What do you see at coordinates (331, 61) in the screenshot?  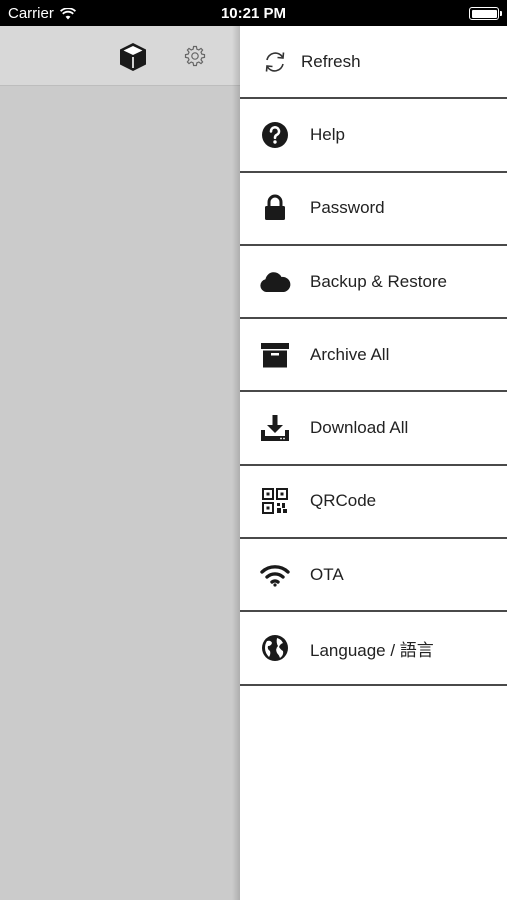 I see `menu-item-label: Refresh` at bounding box center [331, 61].